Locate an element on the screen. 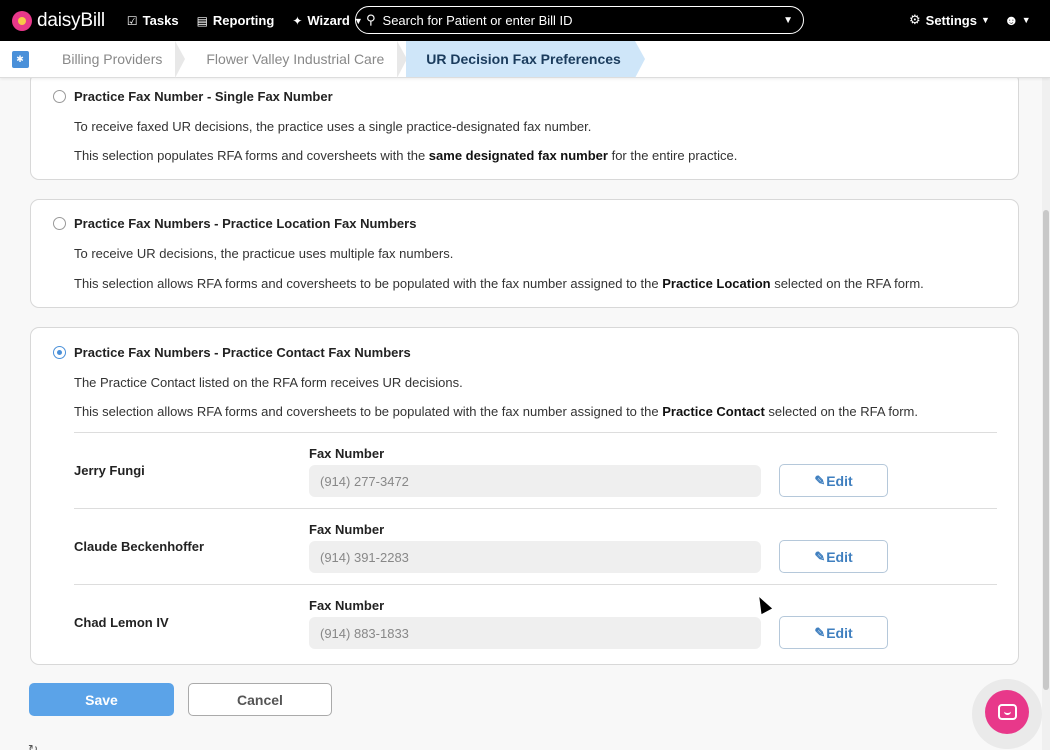  brand-logo: daisyBill is located at coordinates (58, 21).